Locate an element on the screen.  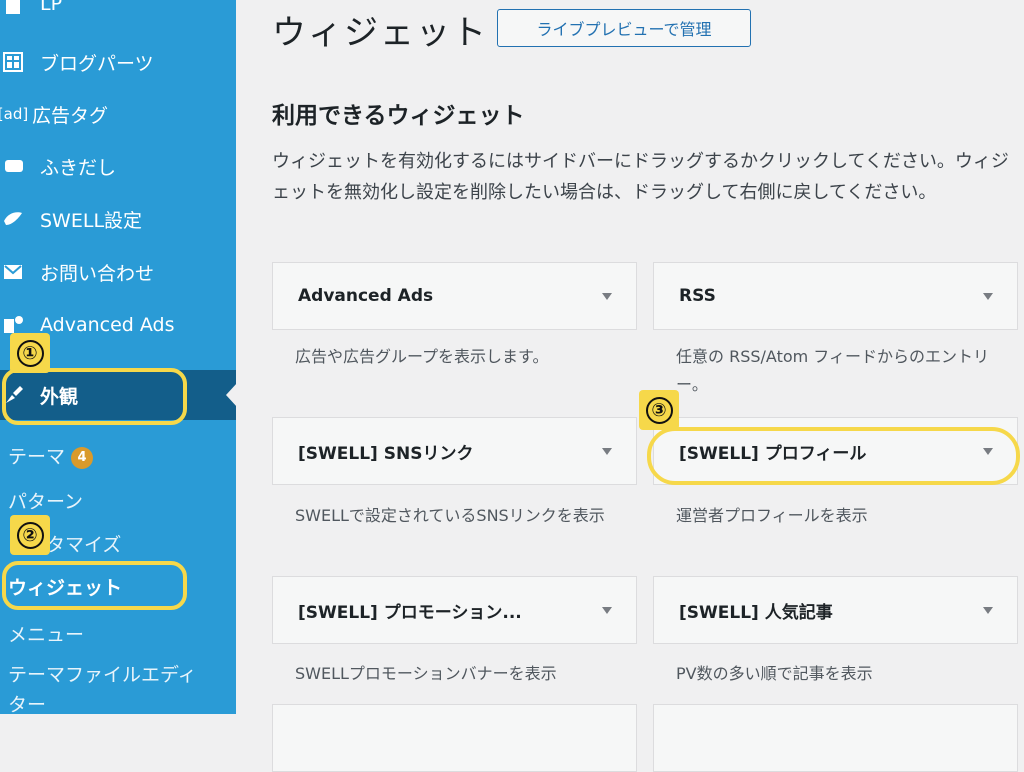
grid-icon is located at coordinates (15, 62).